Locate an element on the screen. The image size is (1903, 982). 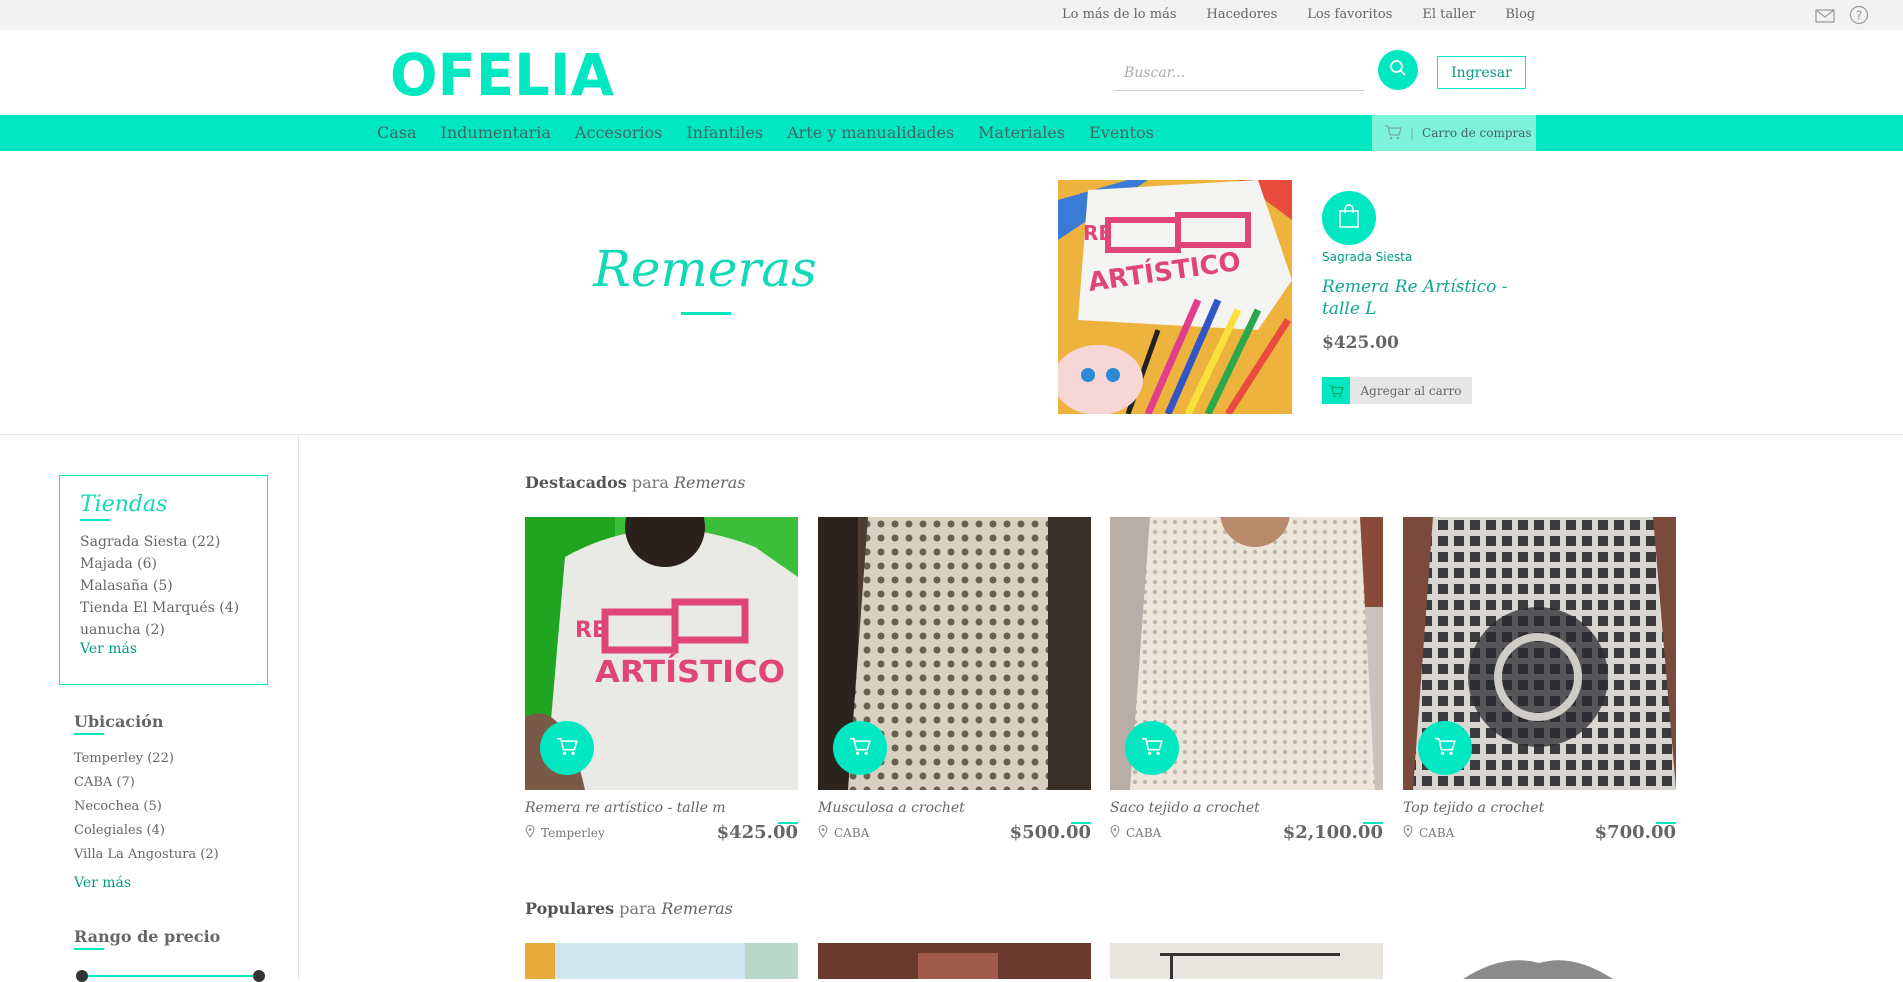
category-accesorios: Accesorios is located at coordinates (618, 132).